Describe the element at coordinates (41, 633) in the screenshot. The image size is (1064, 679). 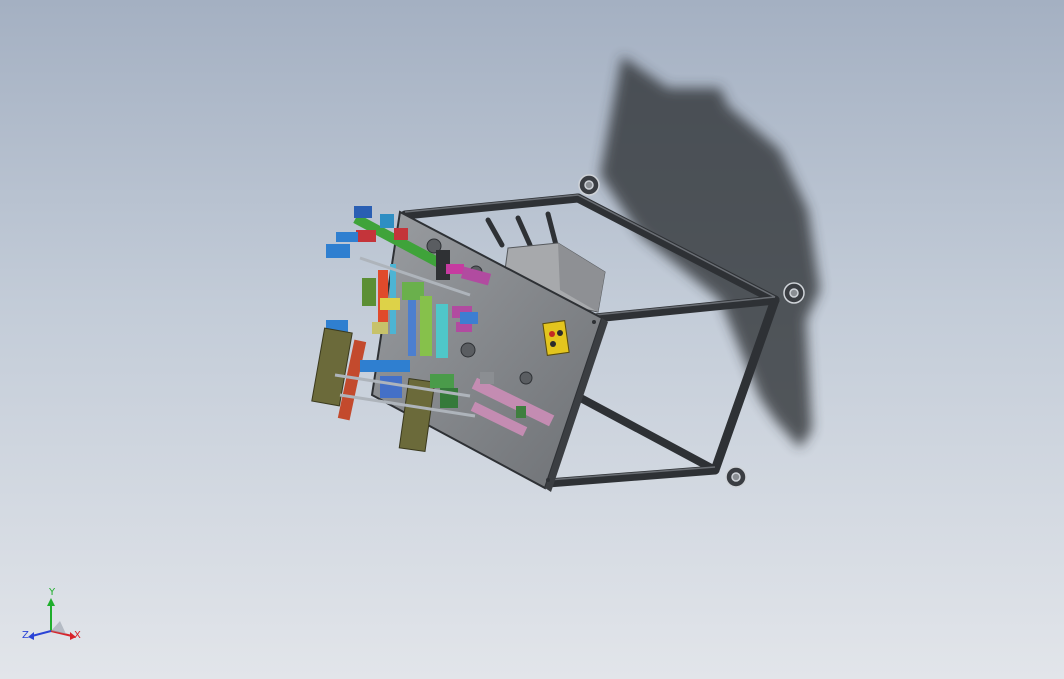
I see `z-axis-line` at that location.